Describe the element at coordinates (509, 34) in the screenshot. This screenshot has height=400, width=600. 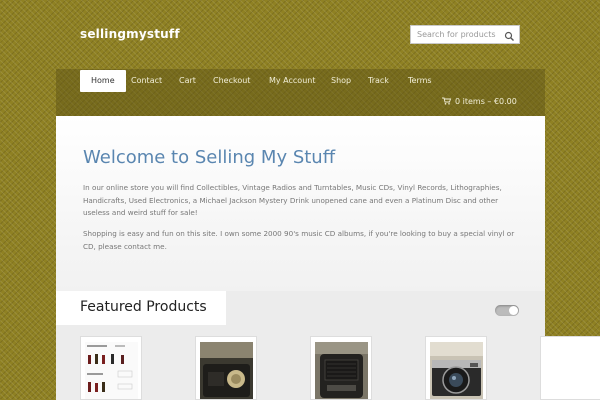
I see `search-icon` at that location.